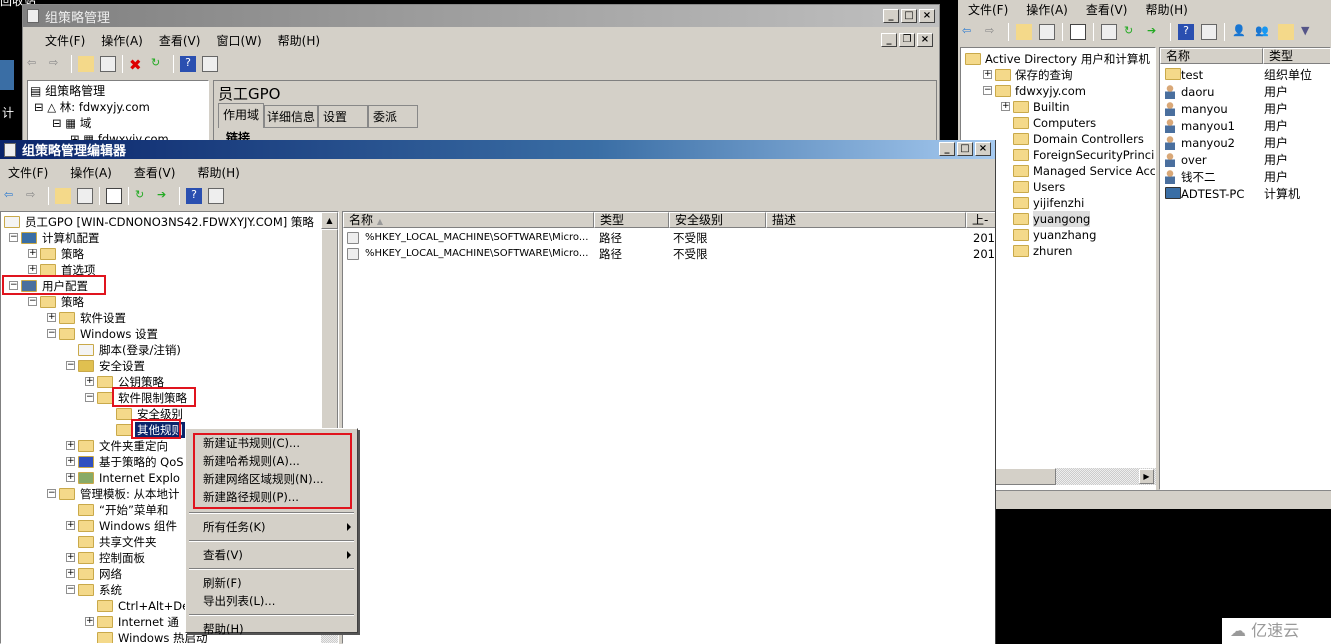  Describe the element at coordinates (1286, 32) in the screenshot. I see `new-ou-icon` at that location.